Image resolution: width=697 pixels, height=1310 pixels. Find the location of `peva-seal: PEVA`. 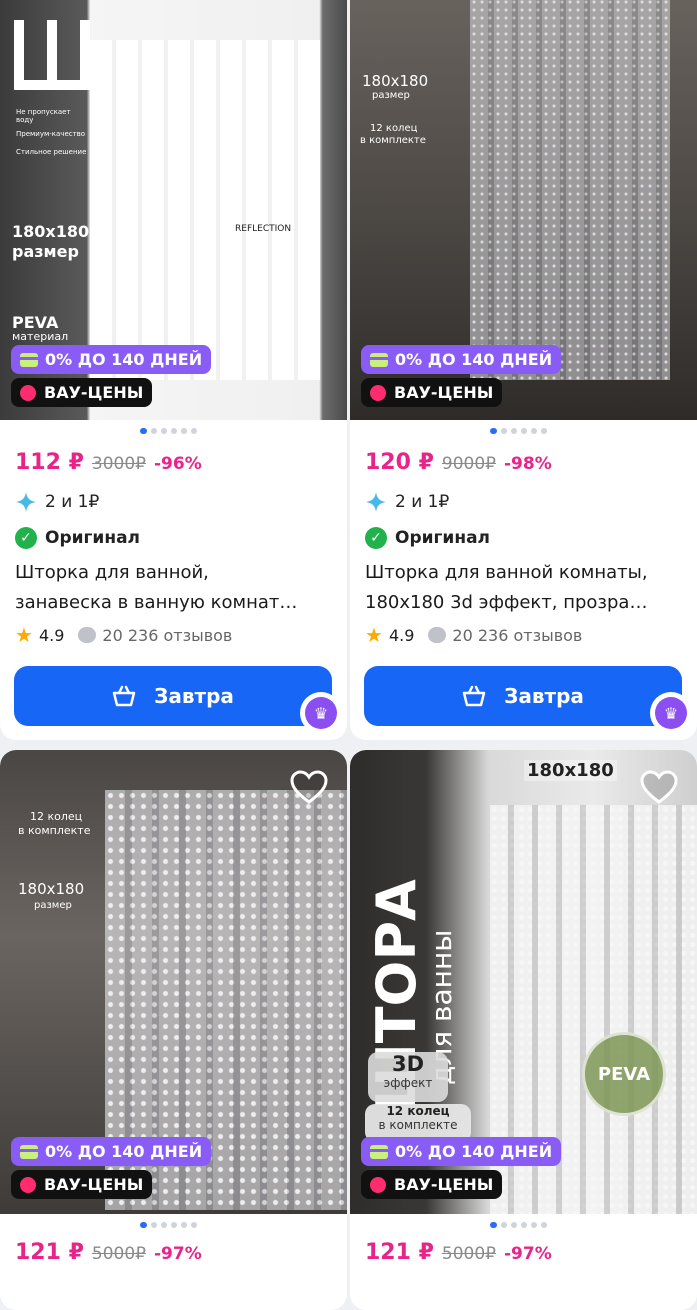

peva-seal: PEVA is located at coordinates (624, 1074).